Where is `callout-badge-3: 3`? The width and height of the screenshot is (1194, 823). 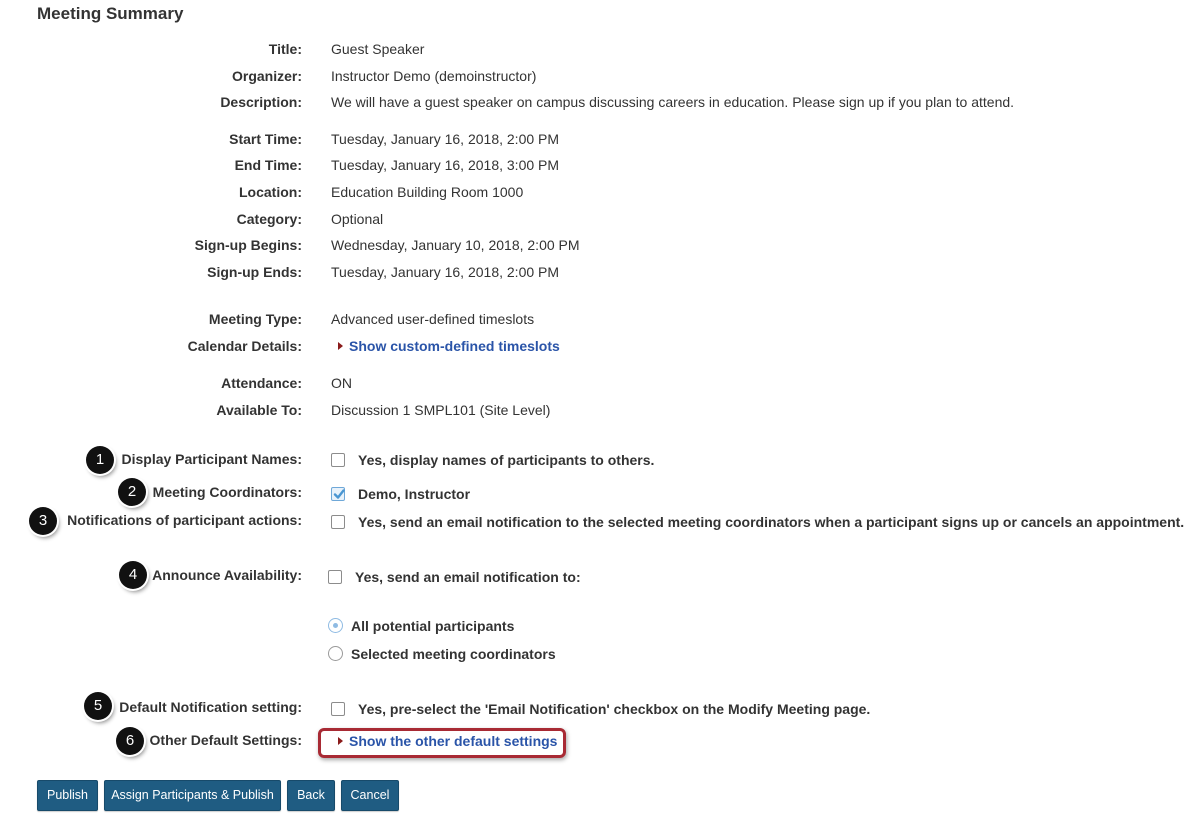 callout-badge-3: 3 is located at coordinates (43, 521).